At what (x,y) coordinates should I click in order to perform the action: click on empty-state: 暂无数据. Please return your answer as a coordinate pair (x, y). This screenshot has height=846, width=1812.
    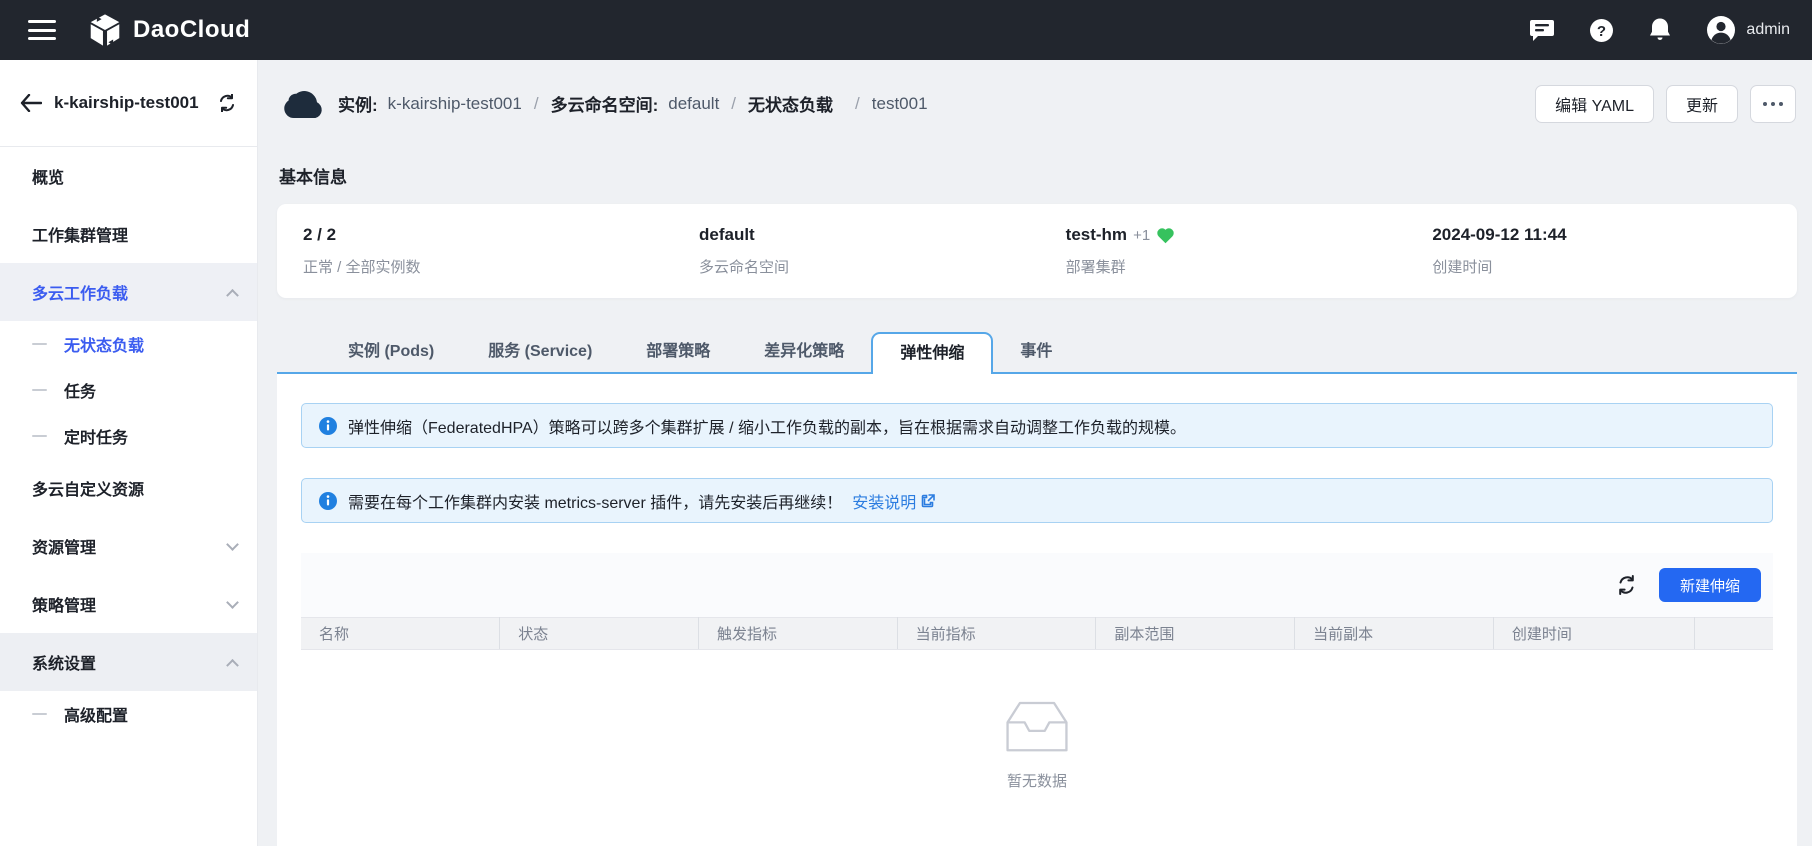
    Looking at the image, I should click on (1037, 720).